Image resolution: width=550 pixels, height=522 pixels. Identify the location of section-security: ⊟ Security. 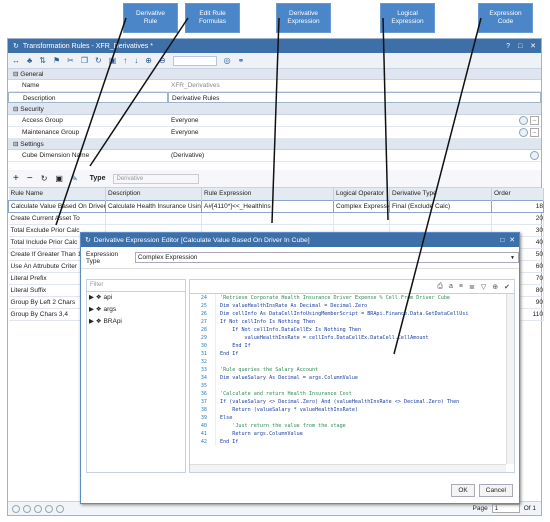
(274, 109).